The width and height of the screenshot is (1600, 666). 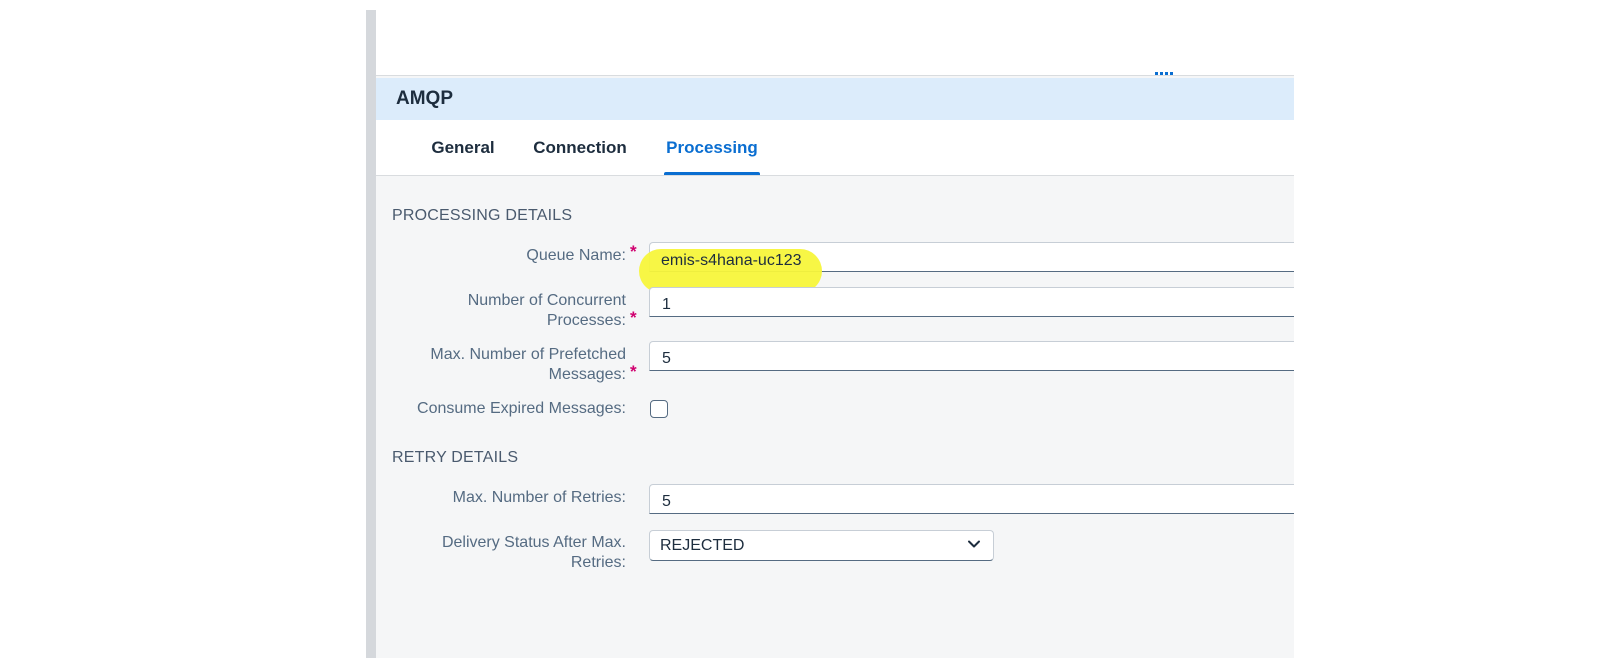 What do you see at coordinates (533, 542) in the screenshot?
I see `delivery-status-label-line1: Delivery Status After Max.` at bounding box center [533, 542].